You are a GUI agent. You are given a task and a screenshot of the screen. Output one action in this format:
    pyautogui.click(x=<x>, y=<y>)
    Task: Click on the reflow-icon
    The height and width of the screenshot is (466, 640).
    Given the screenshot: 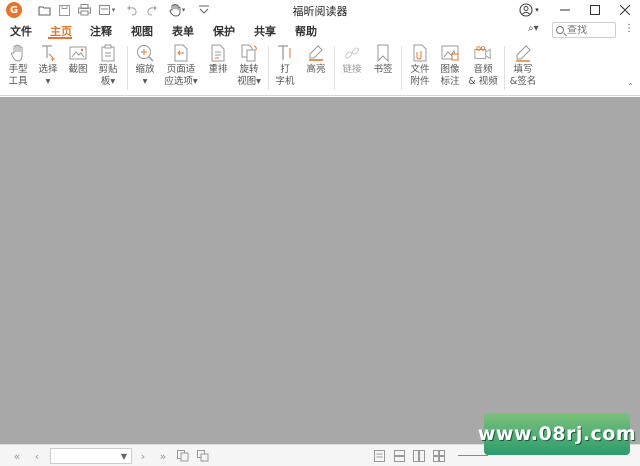 What is the action you would take?
    pyautogui.click(x=218, y=53)
    